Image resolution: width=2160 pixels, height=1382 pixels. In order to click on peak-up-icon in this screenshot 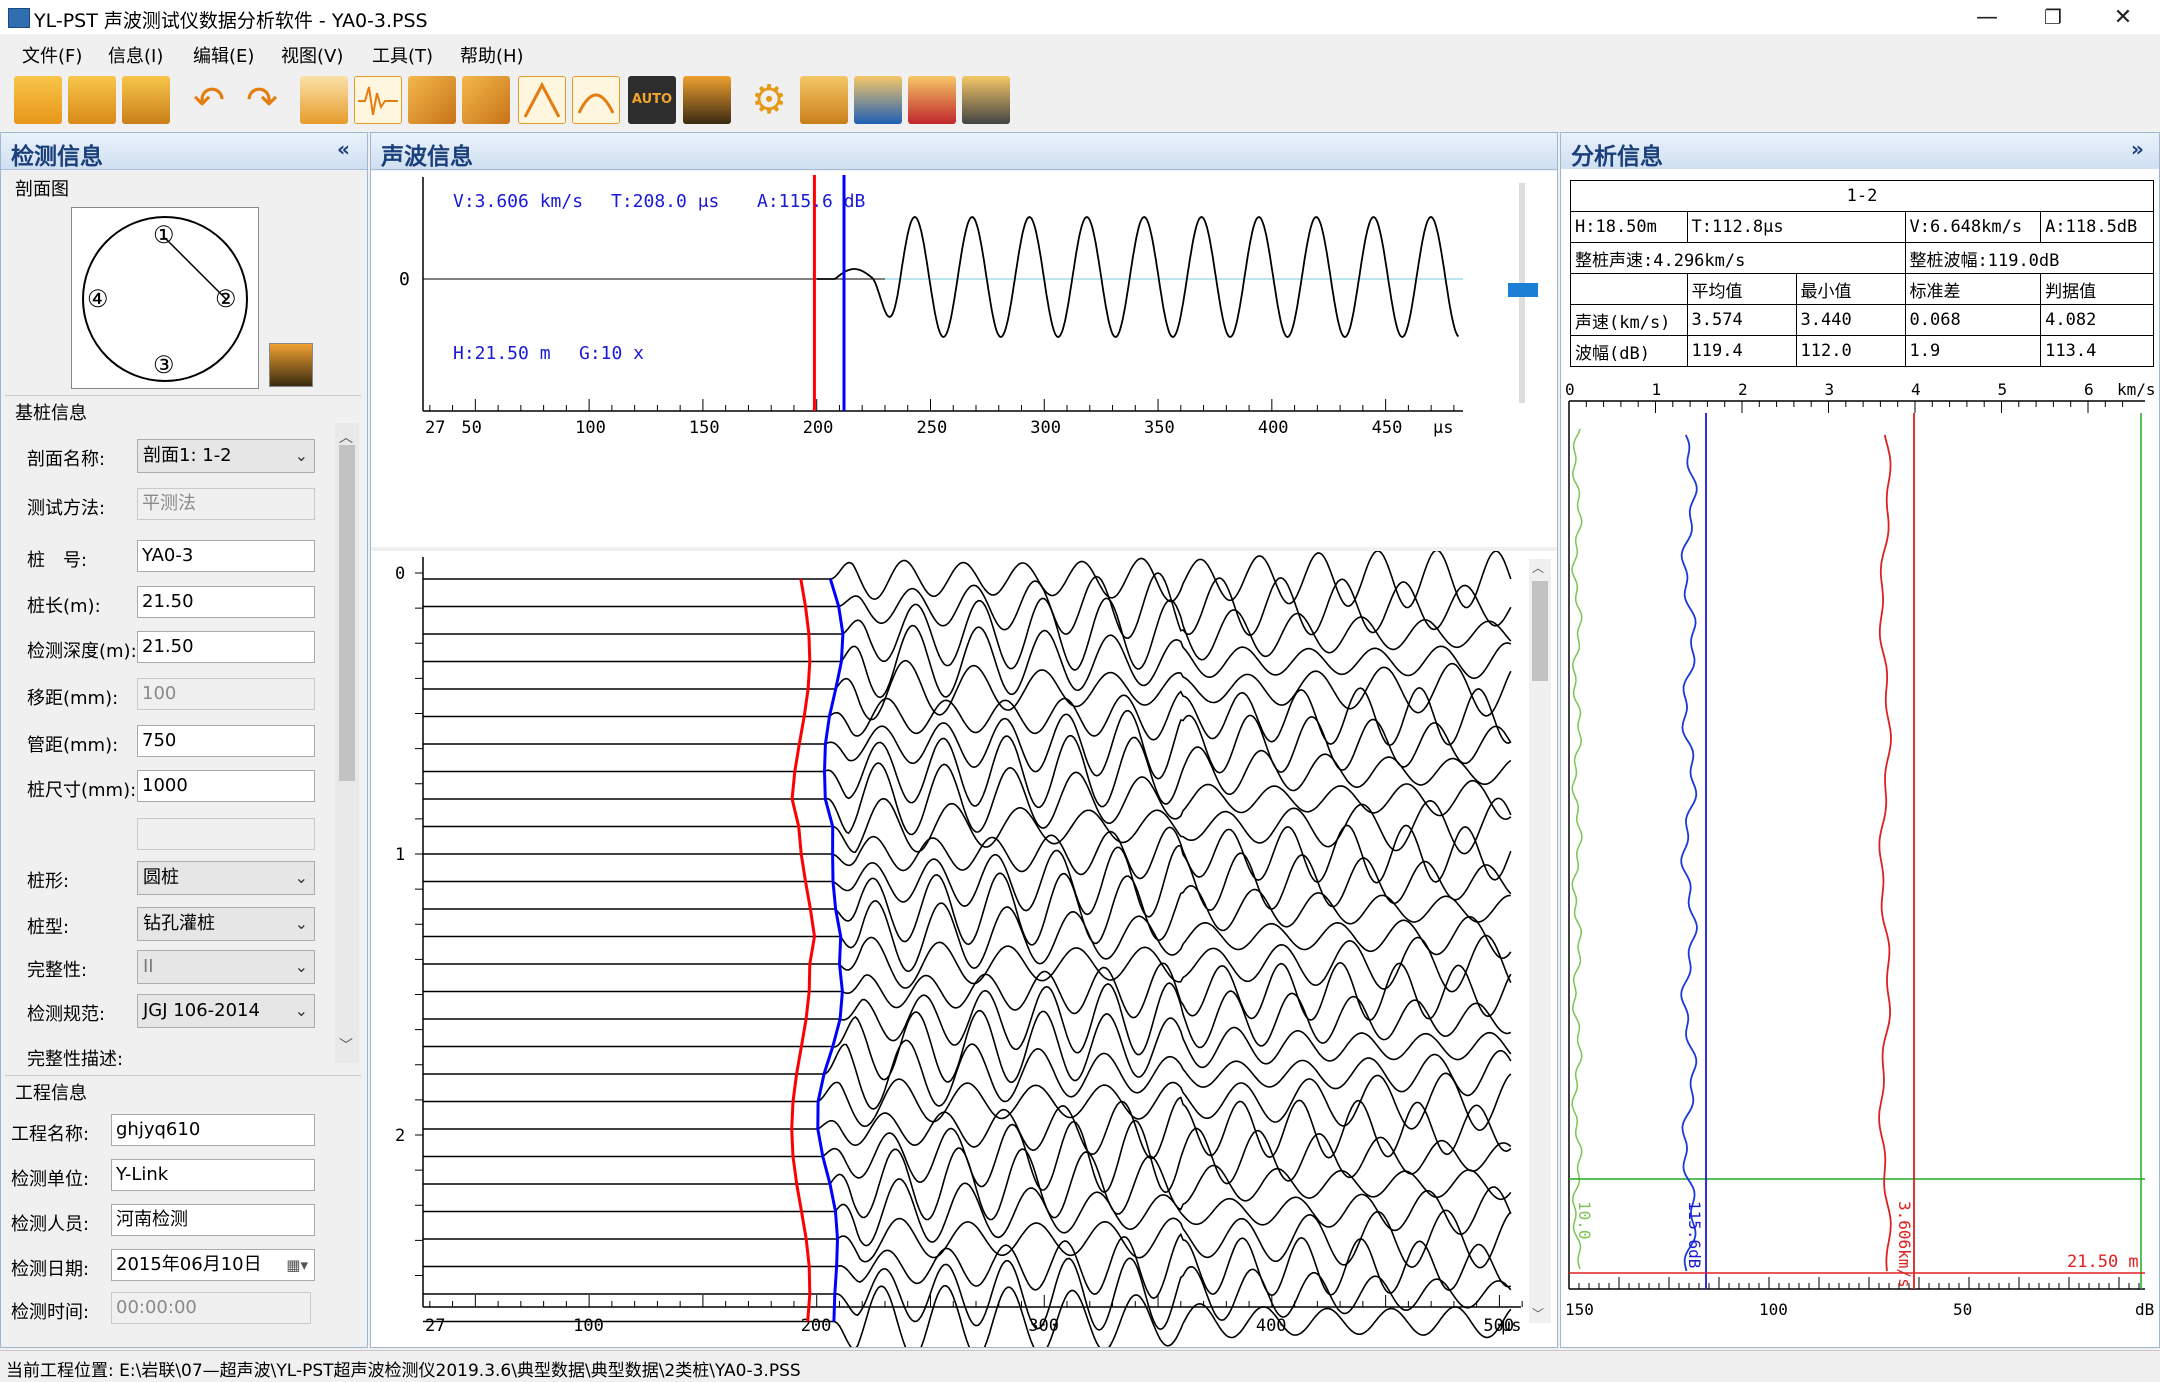, I will do `click(542, 100)`.